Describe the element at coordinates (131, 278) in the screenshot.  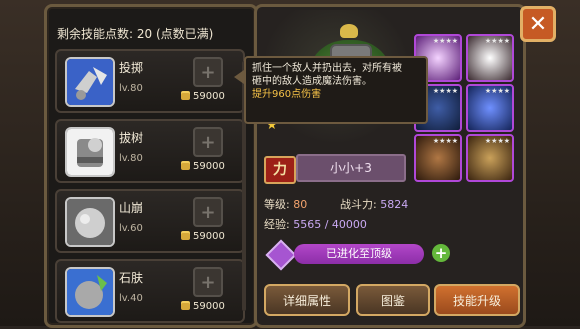
I see `skill-name: 石肤` at that location.